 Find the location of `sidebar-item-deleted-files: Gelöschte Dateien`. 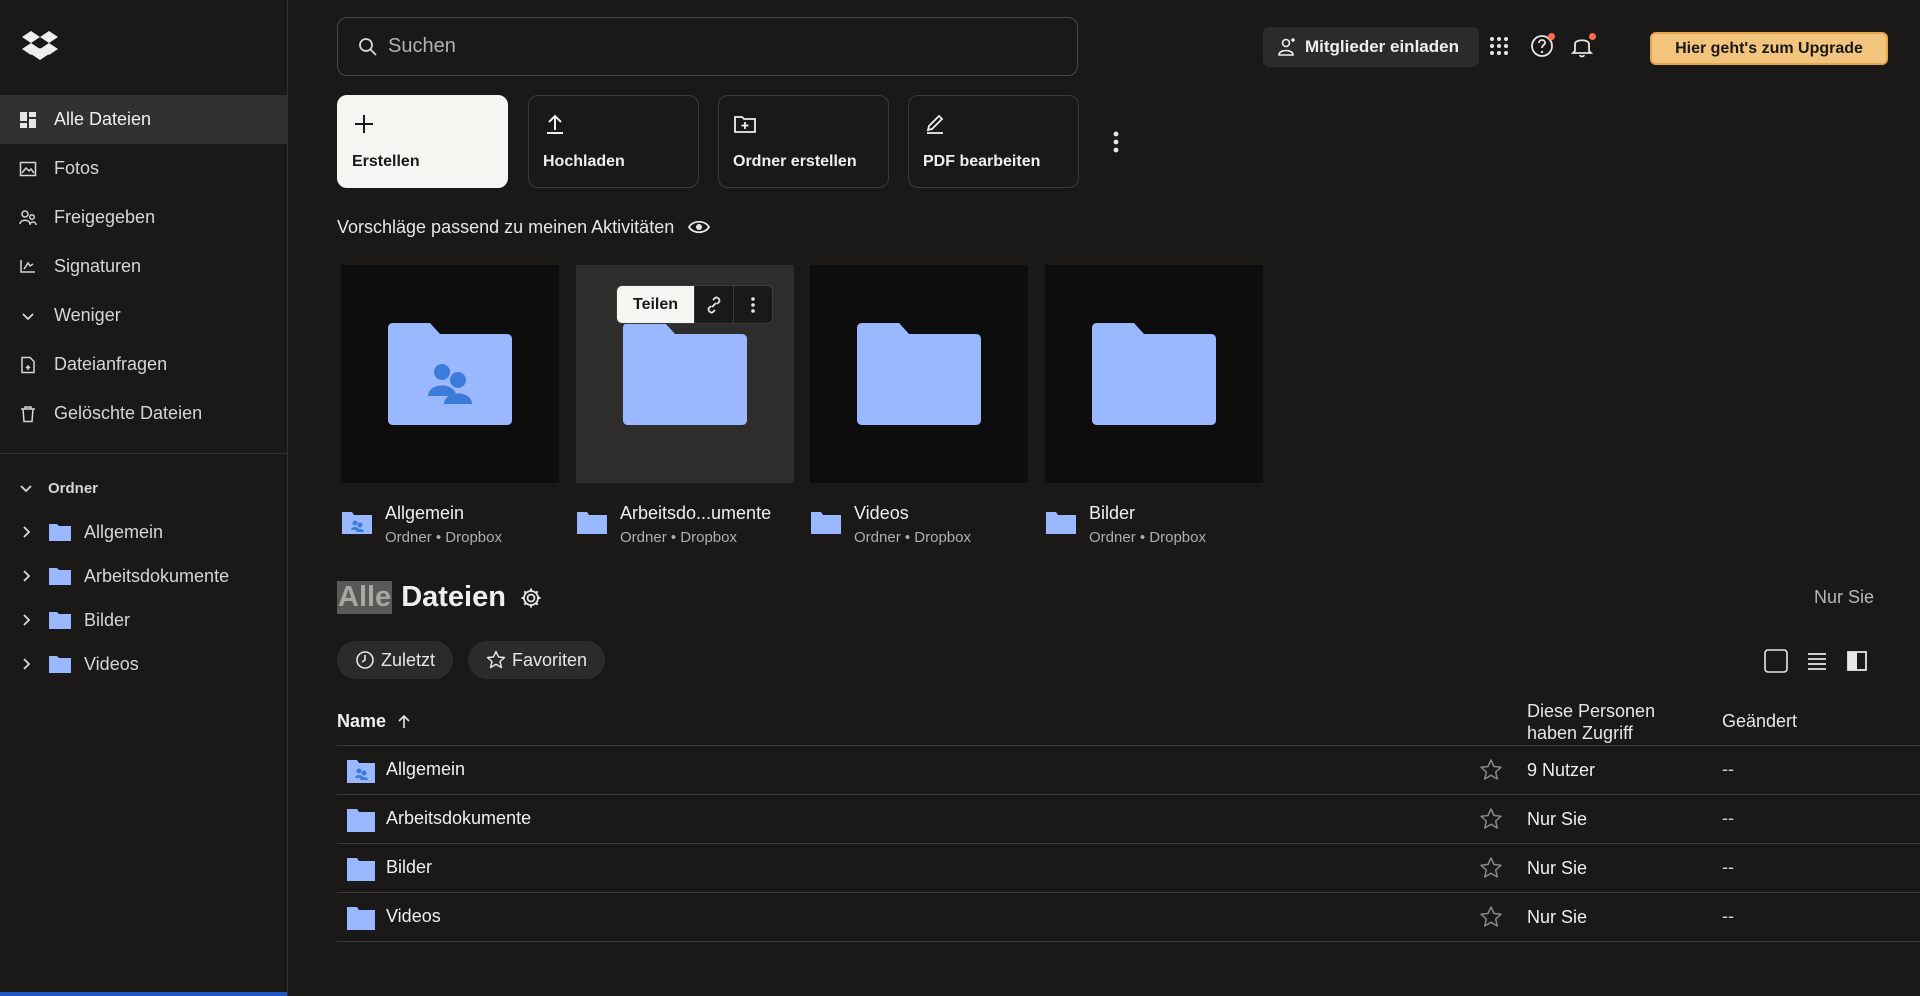

sidebar-item-deleted-files: Gelöschte Dateien is located at coordinates (143, 413).